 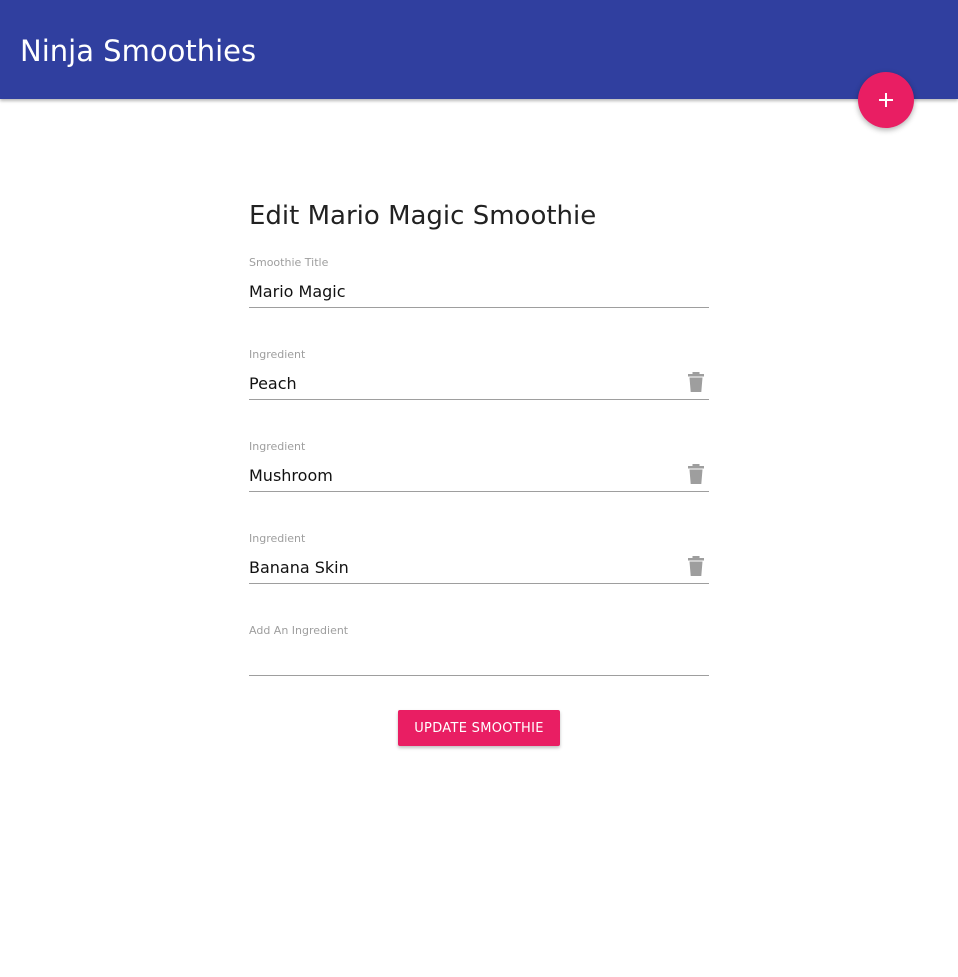 What do you see at coordinates (459, 659) in the screenshot?
I see `add-ingredient-input` at bounding box center [459, 659].